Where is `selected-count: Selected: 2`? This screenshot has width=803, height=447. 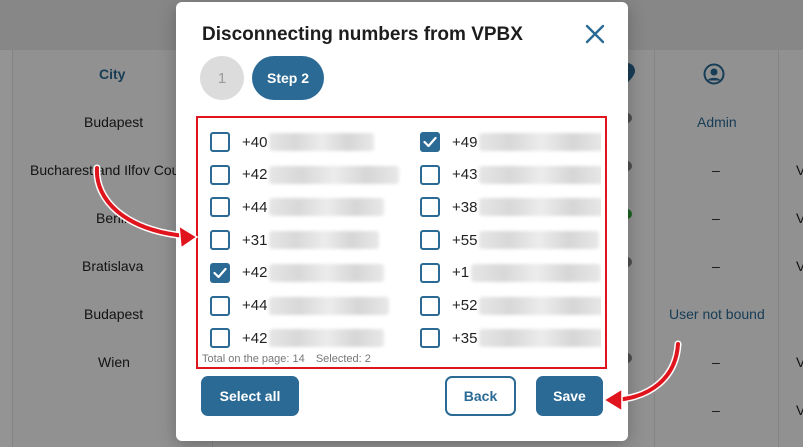 selected-count: Selected: 2 is located at coordinates (343, 359).